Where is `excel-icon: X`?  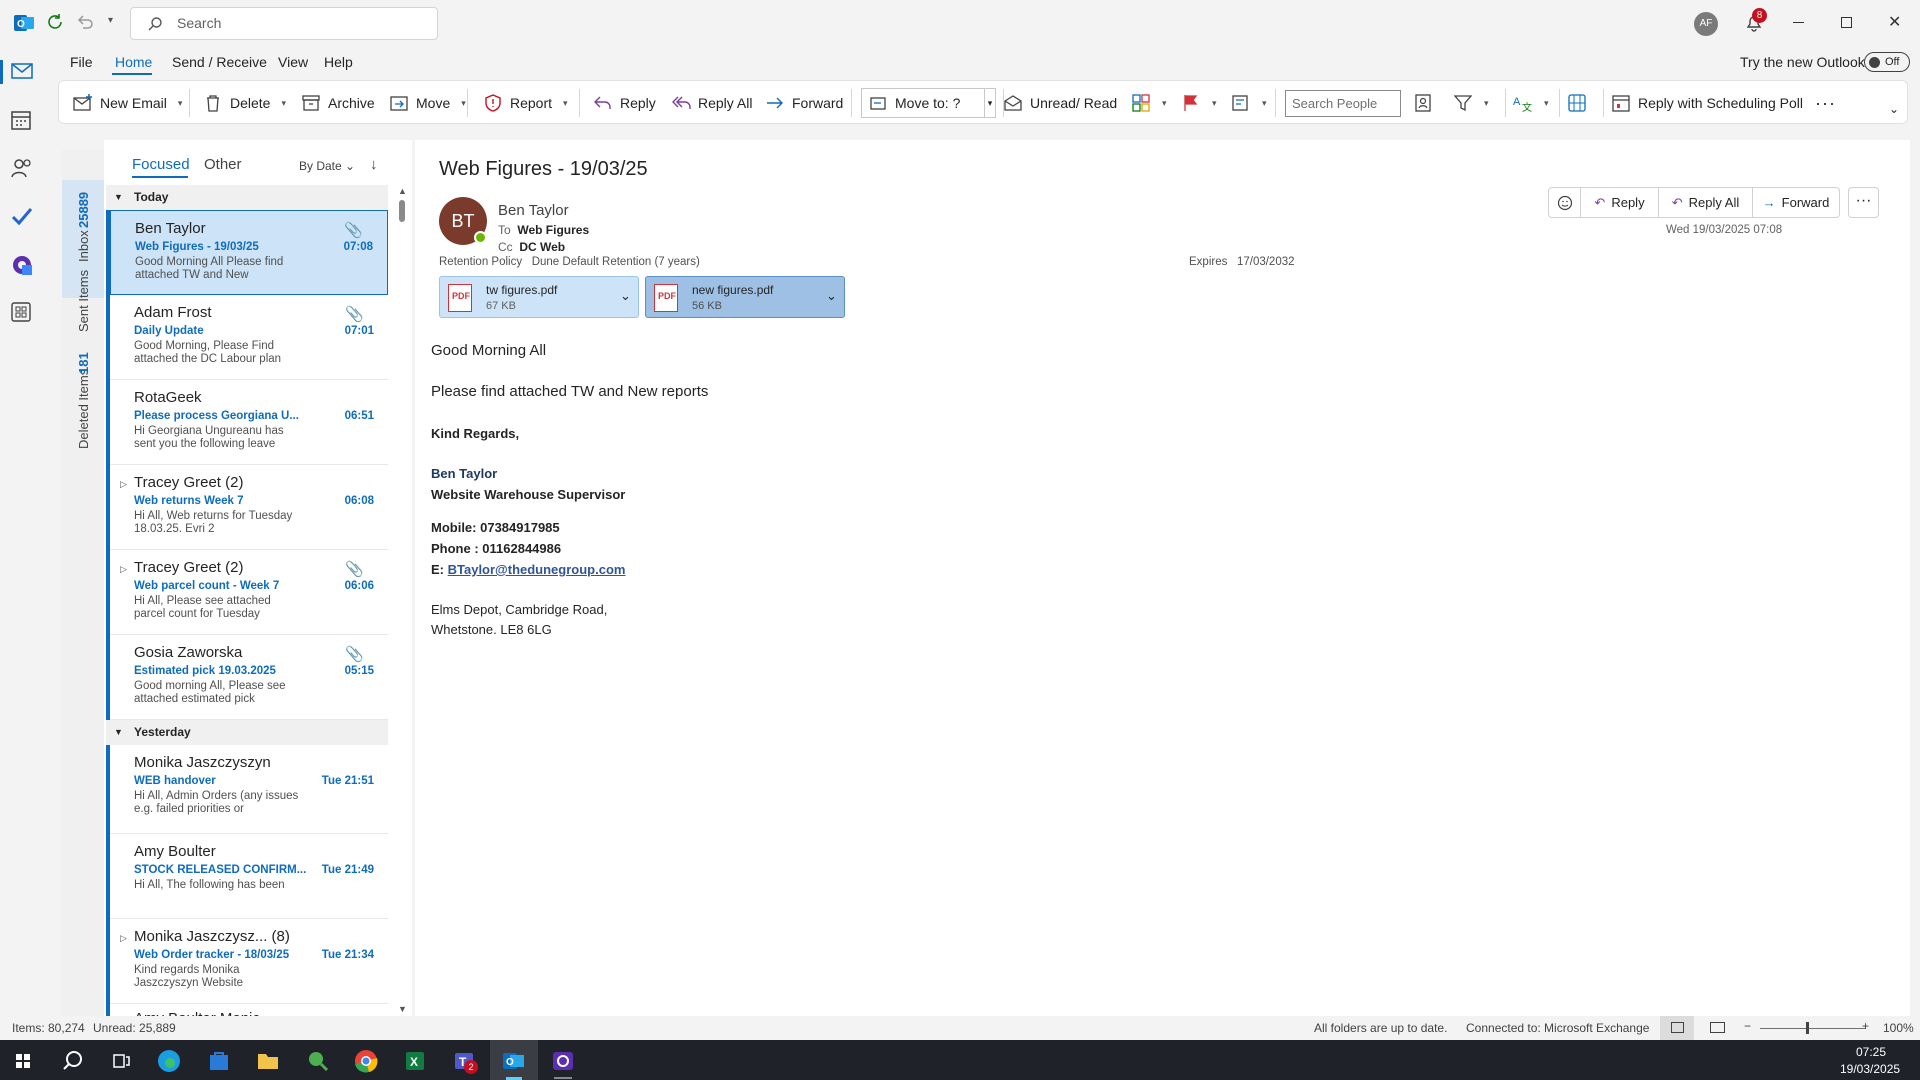 excel-icon: X is located at coordinates (415, 1061).